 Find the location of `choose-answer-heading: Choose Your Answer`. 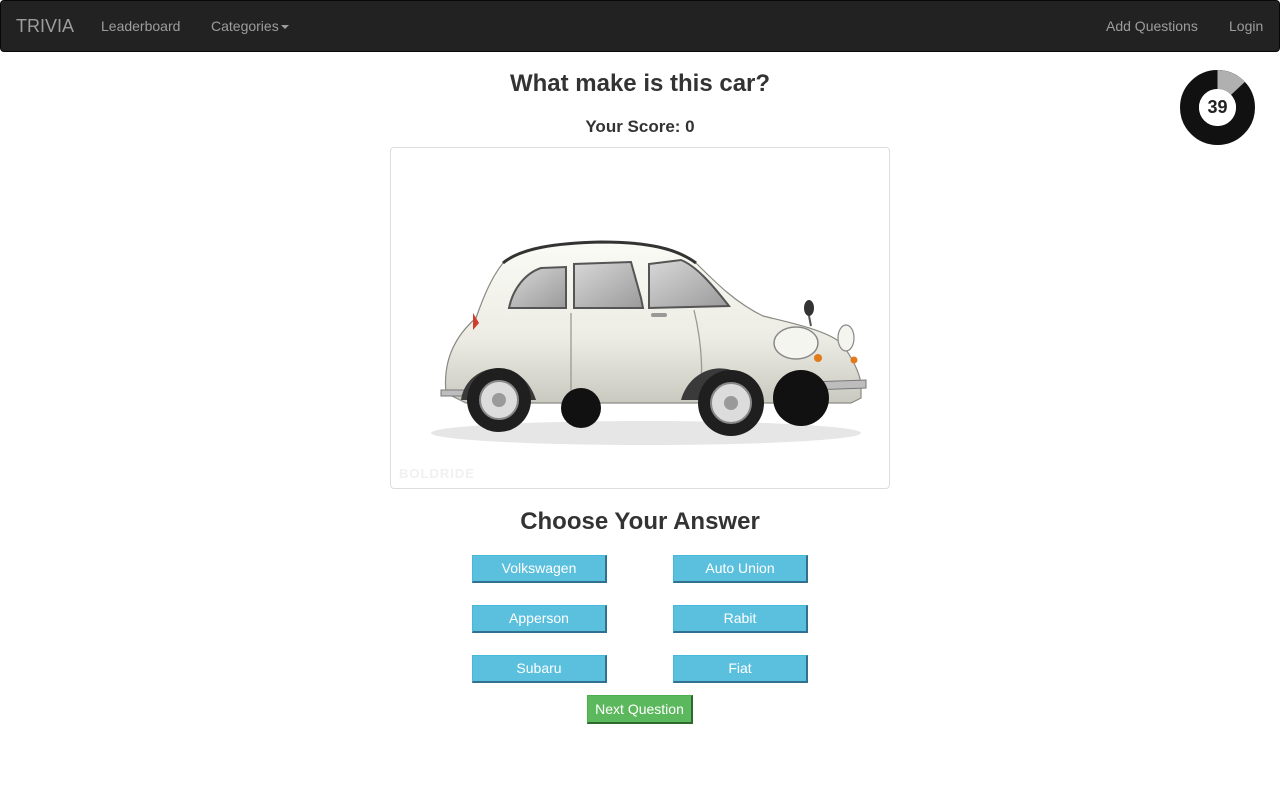

choose-answer-heading: Choose Your Answer is located at coordinates (640, 521).